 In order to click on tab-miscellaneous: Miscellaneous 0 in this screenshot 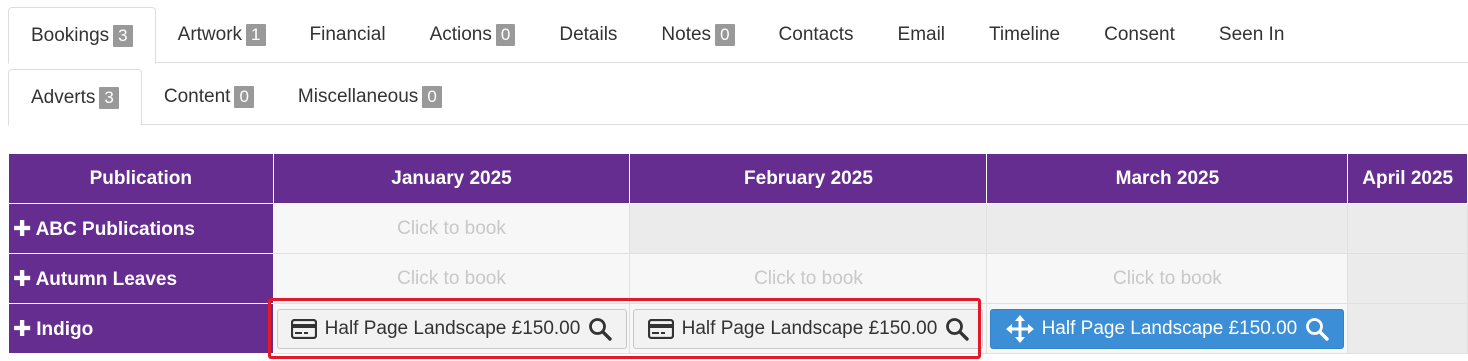, I will do `click(370, 97)`.